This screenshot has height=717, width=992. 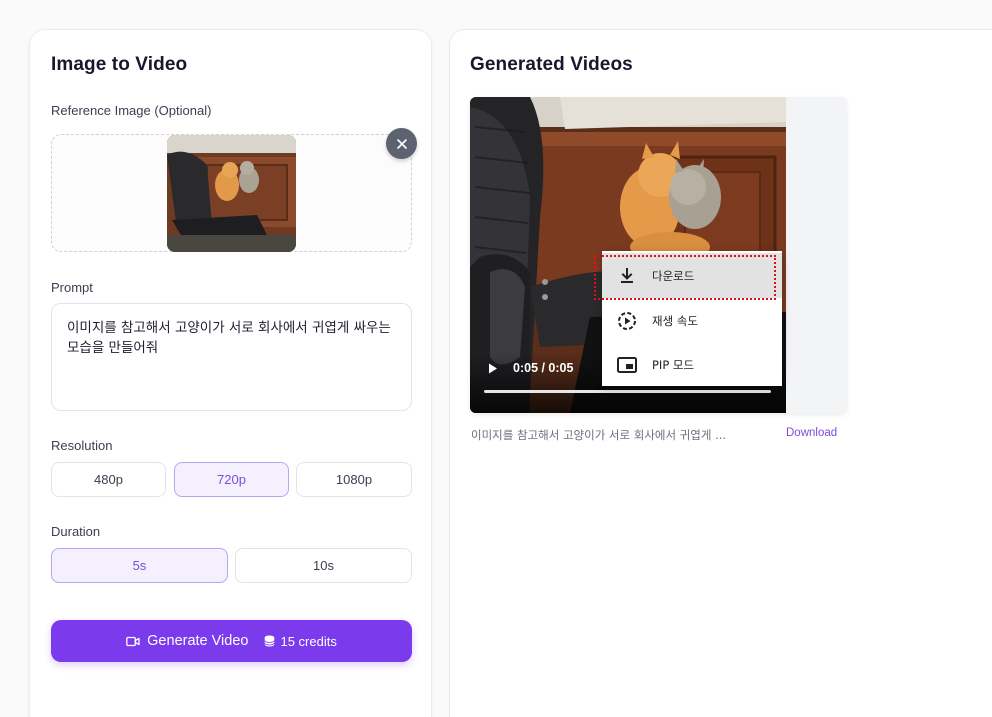 What do you see at coordinates (270, 641) in the screenshot?
I see `coins-icon` at bounding box center [270, 641].